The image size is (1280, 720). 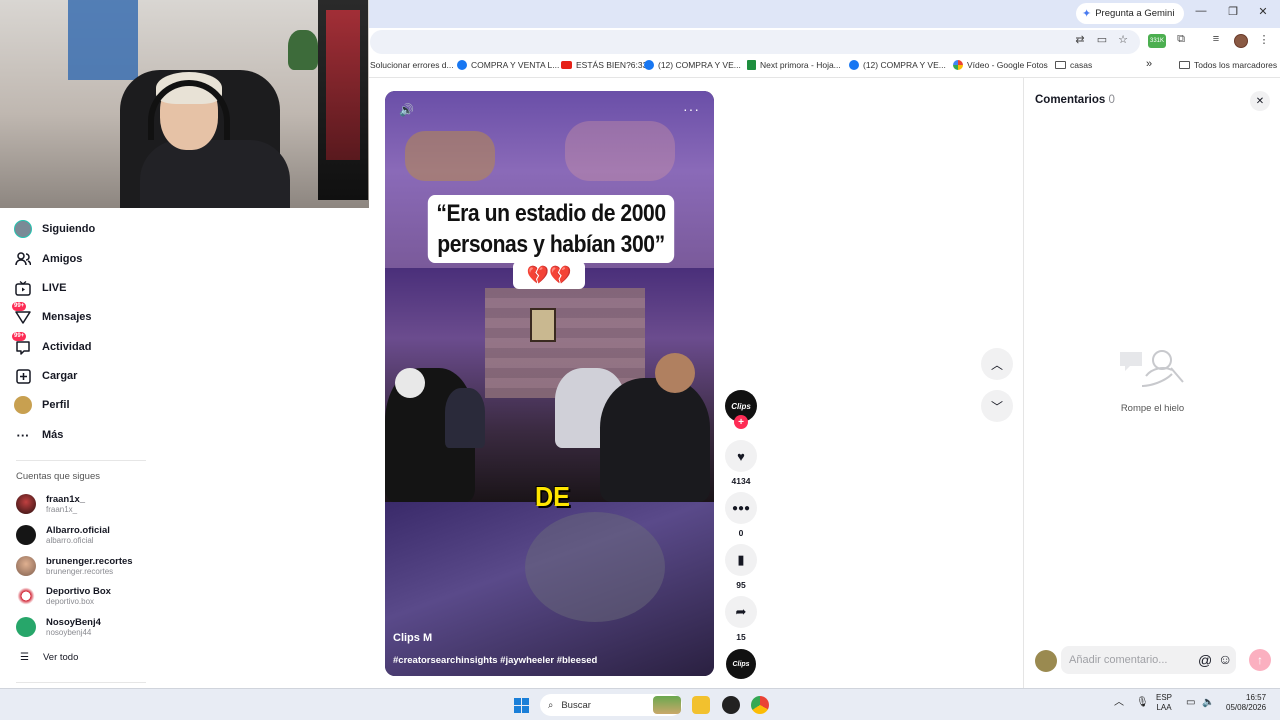 What do you see at coordinates (997, 364) in the screenshot?
I see `previous-video-button: ︿` at bounding box center [997, 364].